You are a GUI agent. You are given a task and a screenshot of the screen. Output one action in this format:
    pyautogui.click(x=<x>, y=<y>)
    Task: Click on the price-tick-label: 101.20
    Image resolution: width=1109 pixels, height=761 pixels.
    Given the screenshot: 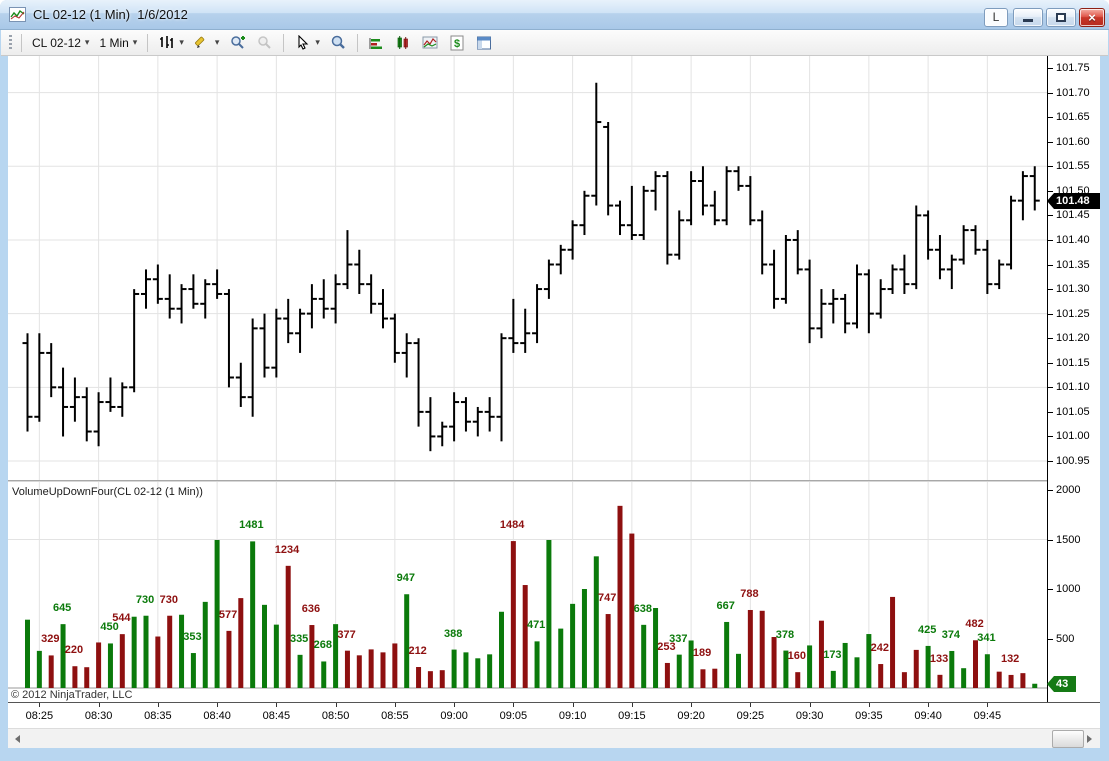 What is the action you would take?
    pyautogui.click(x=1073, y=338)
    